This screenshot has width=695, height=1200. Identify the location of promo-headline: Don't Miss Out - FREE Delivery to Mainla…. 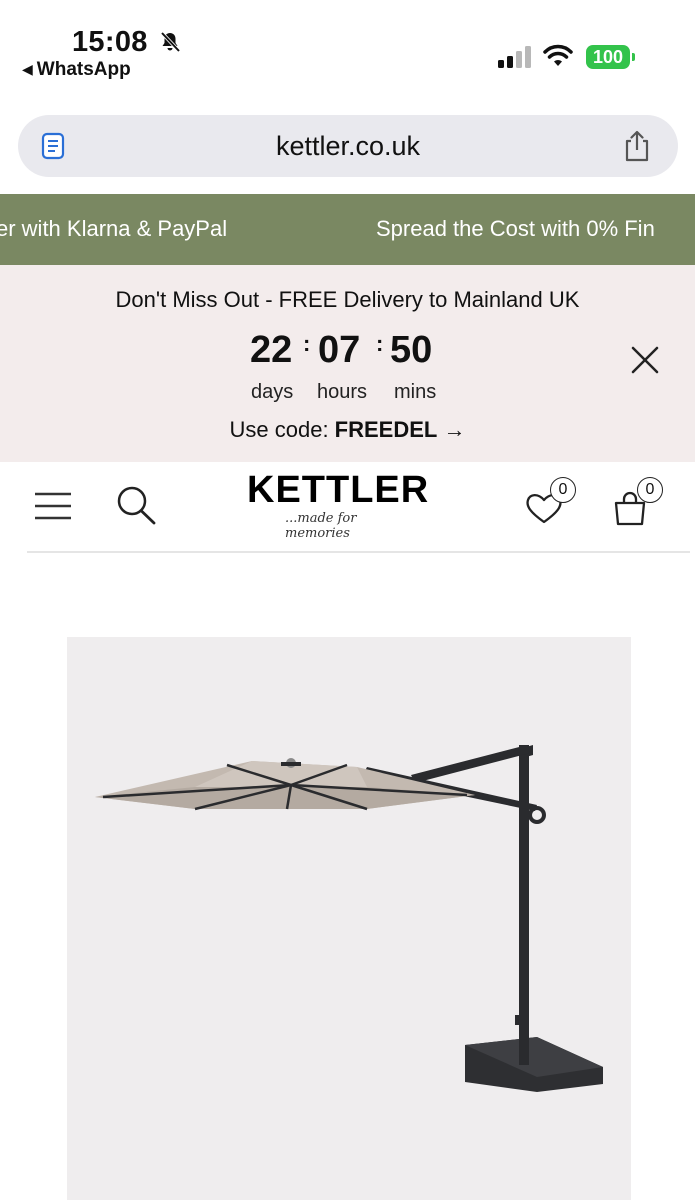
(347, 299).